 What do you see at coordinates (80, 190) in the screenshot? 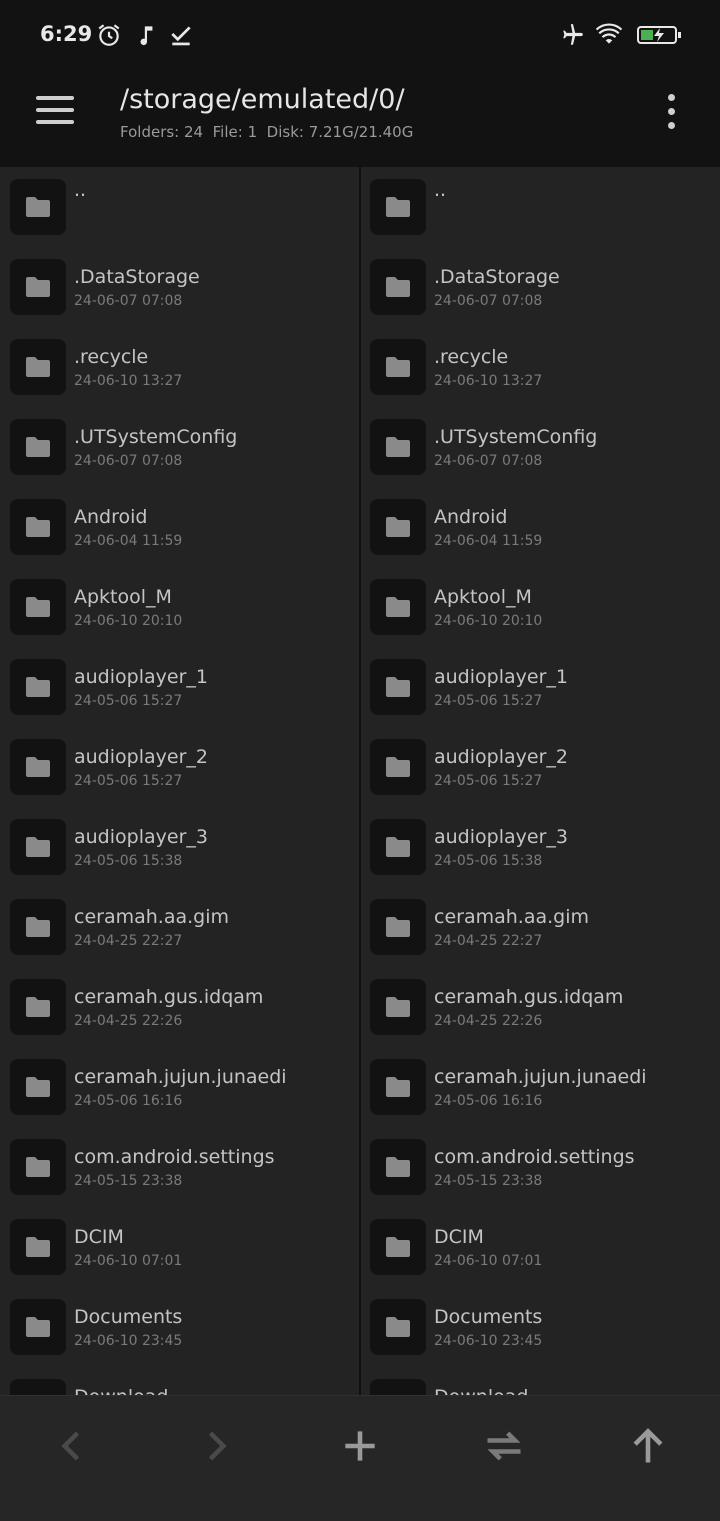
I see `file-name: ..` at bounding box center [80, 190].